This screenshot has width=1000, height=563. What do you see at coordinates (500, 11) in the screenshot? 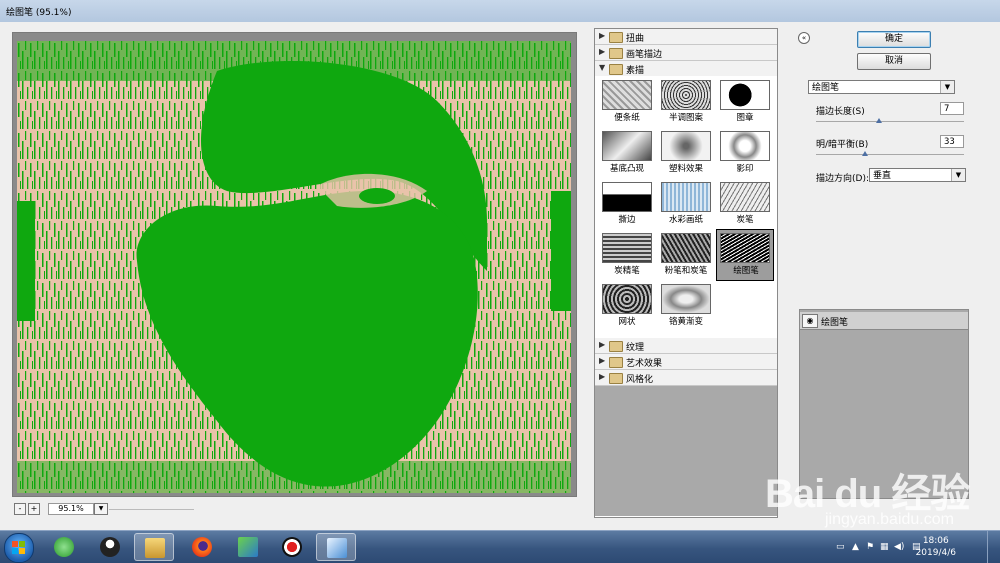
I see `title-bar: 绘图笔 (95.1%)` at bounding box center [500, 11].